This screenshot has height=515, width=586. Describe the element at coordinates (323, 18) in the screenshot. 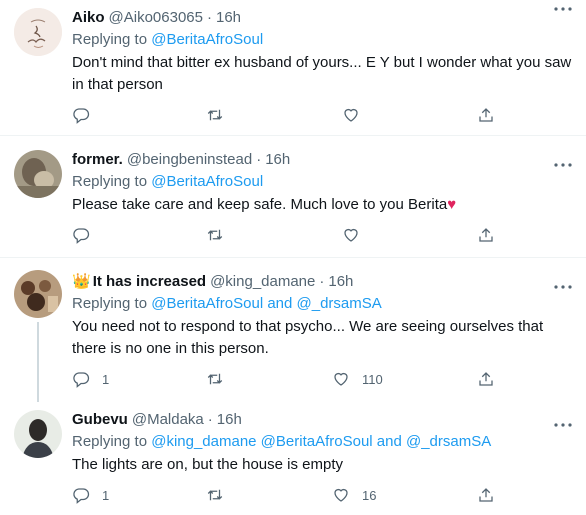

I see `tweet-header: Aiko @Aiko063065 · 16h` at that location.